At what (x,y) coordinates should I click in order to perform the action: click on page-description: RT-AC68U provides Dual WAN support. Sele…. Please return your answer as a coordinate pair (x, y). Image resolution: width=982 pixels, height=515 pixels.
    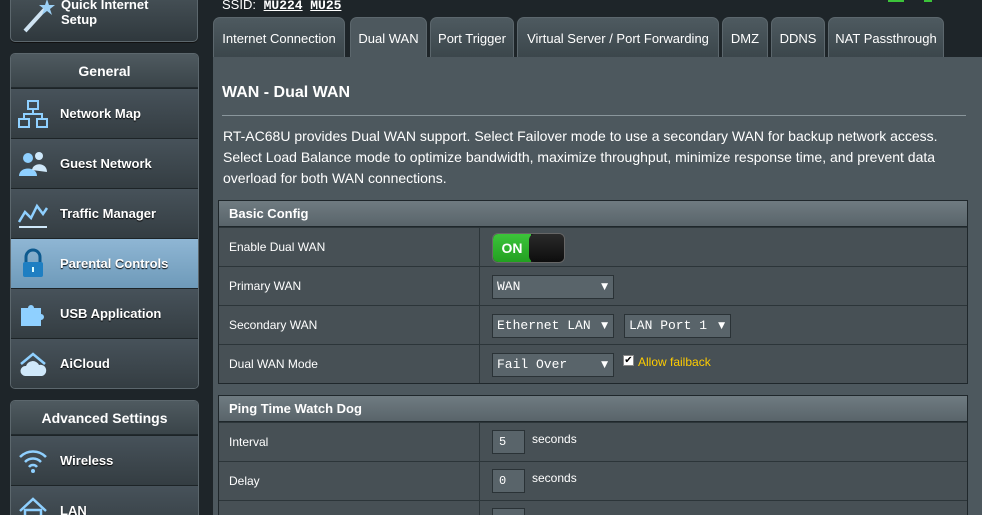
    Looking at the image, I should click on (580, 157).